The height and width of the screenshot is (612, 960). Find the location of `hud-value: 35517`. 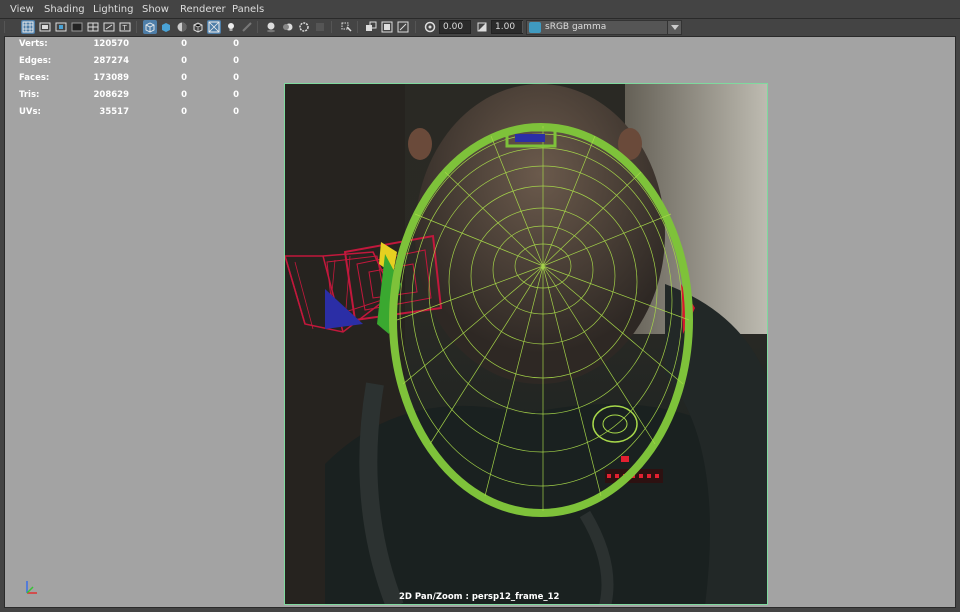

hud-value: 35517 is located at coordinates (114, 112).